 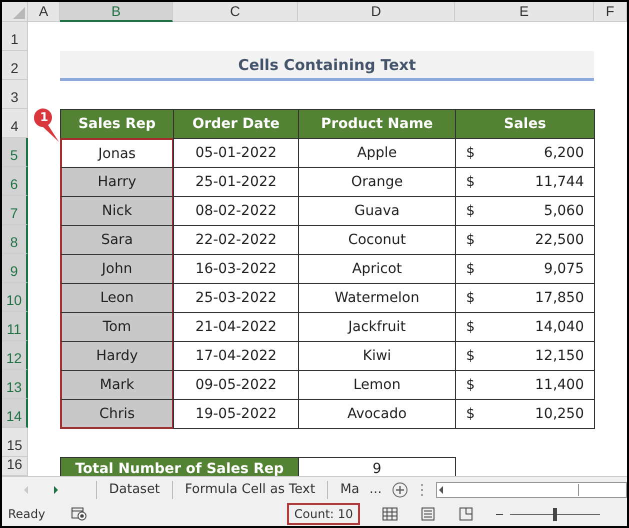 I want to click on column-header: C, so click(x=235, y=12).